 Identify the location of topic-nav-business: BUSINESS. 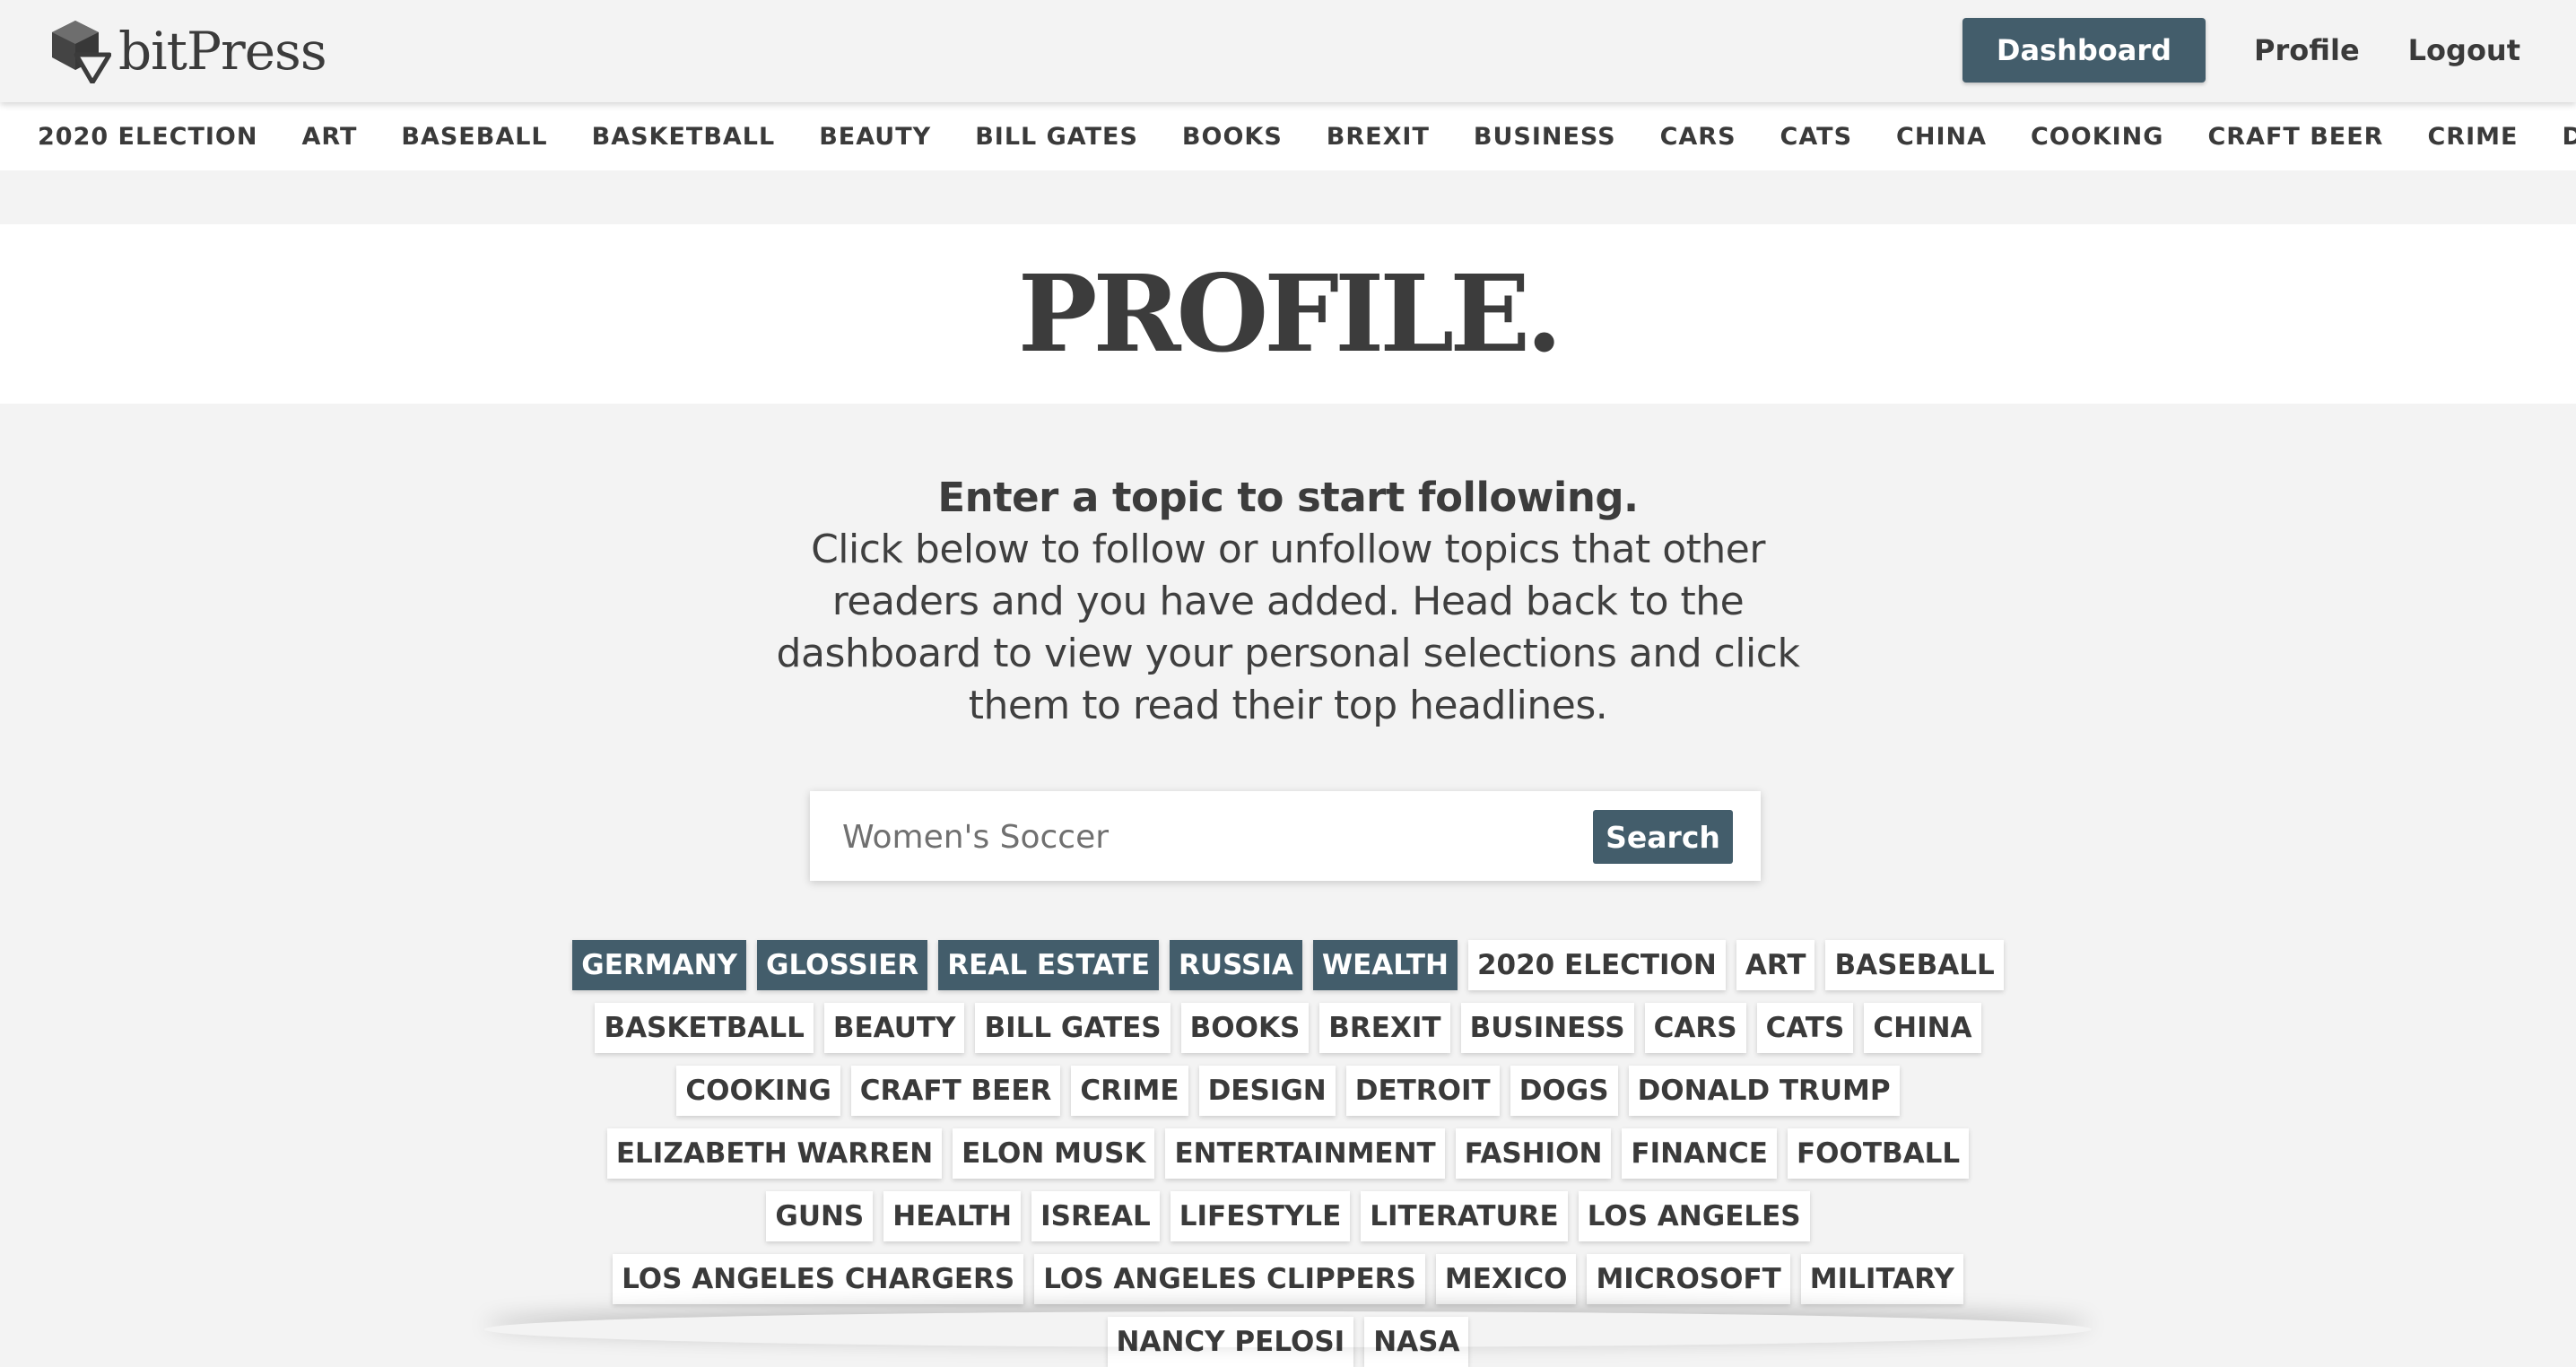
(1545, 137).